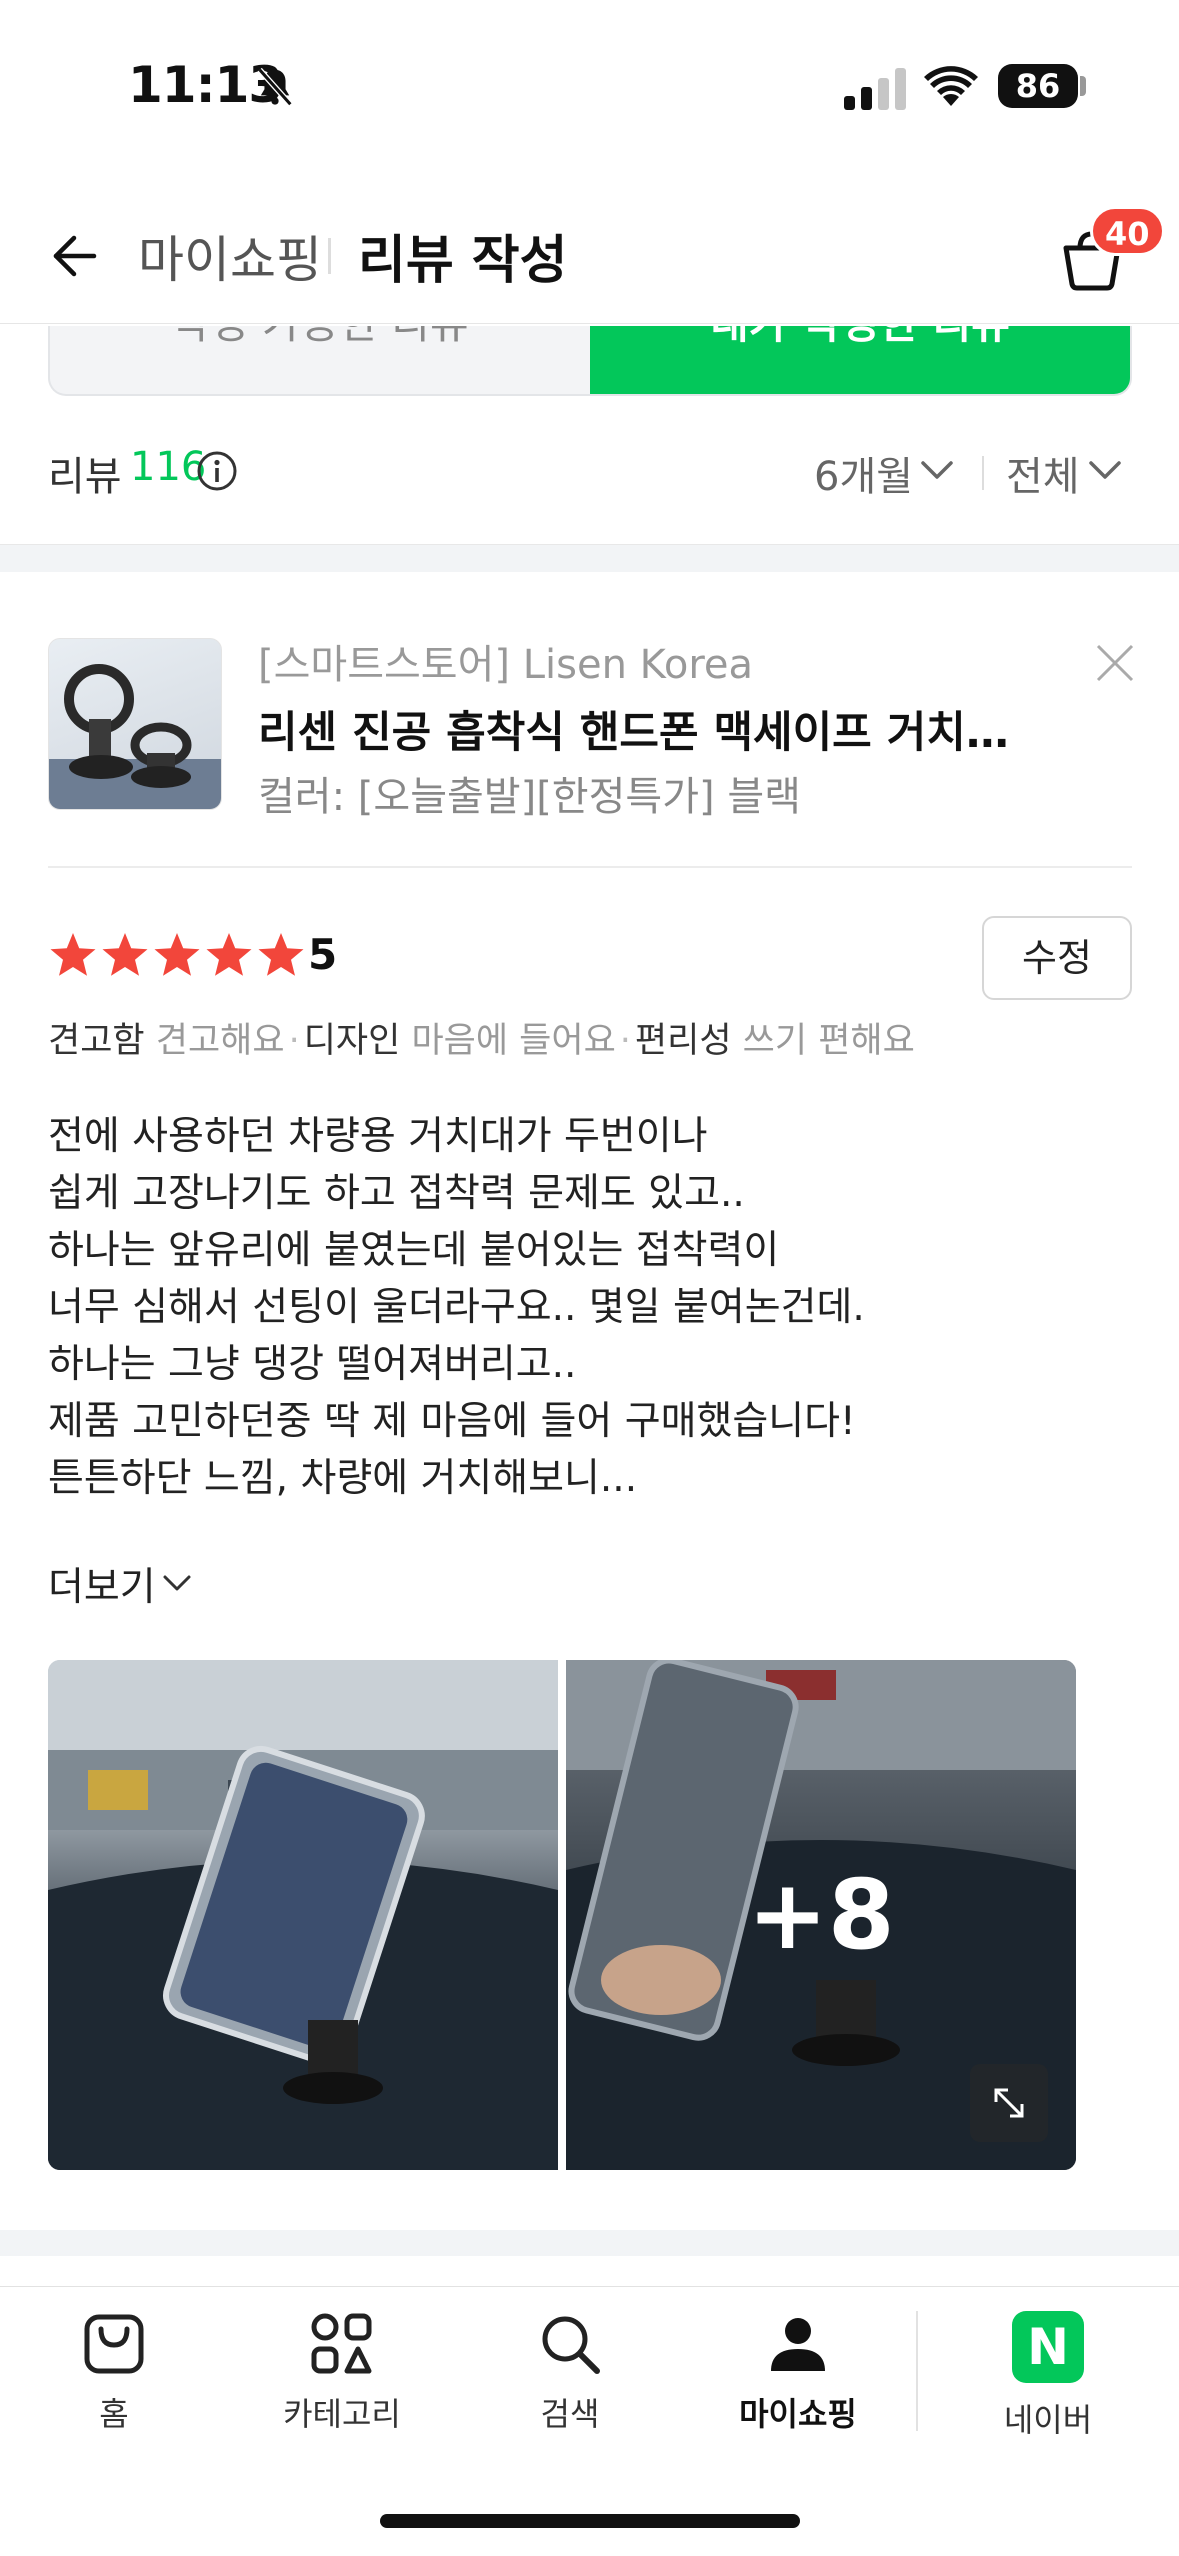 Image resolution: width=1179 pixels, height=2556 pixels. I want to click on nav-label: 카테고리, so click(342, 2414).